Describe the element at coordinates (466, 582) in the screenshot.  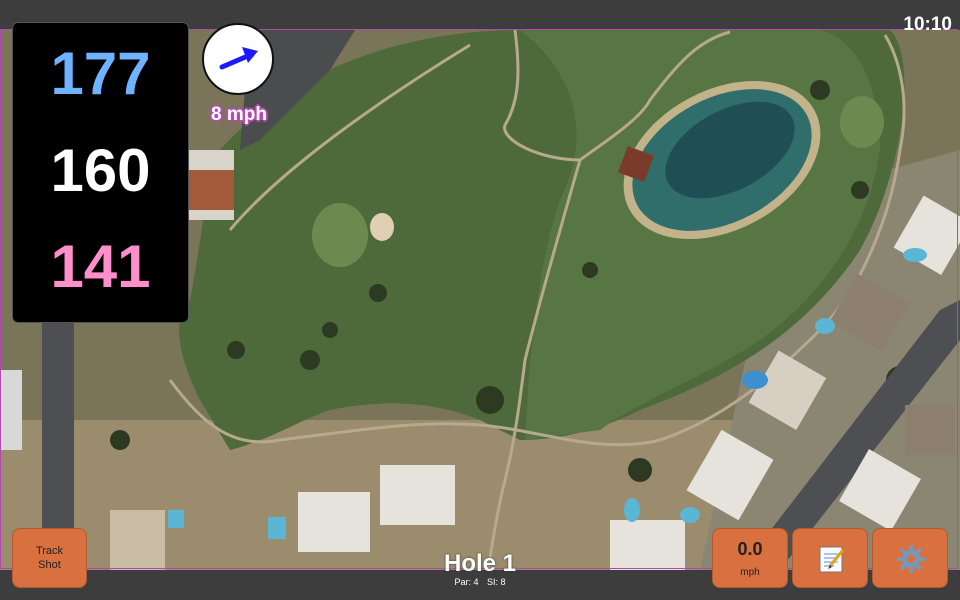
I see `hole-par: Par: 4` at that location.